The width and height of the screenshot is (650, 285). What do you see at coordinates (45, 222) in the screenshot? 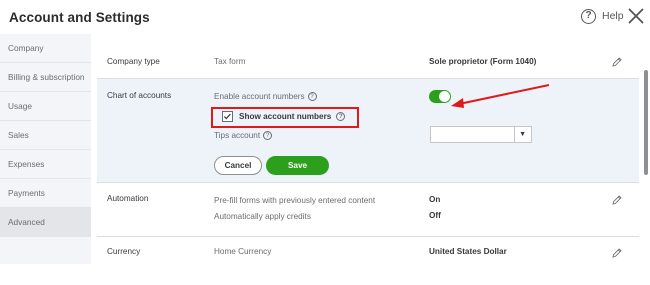
I see `sidebar-item-advanced: Advanced` at bounding box center [45, 222].